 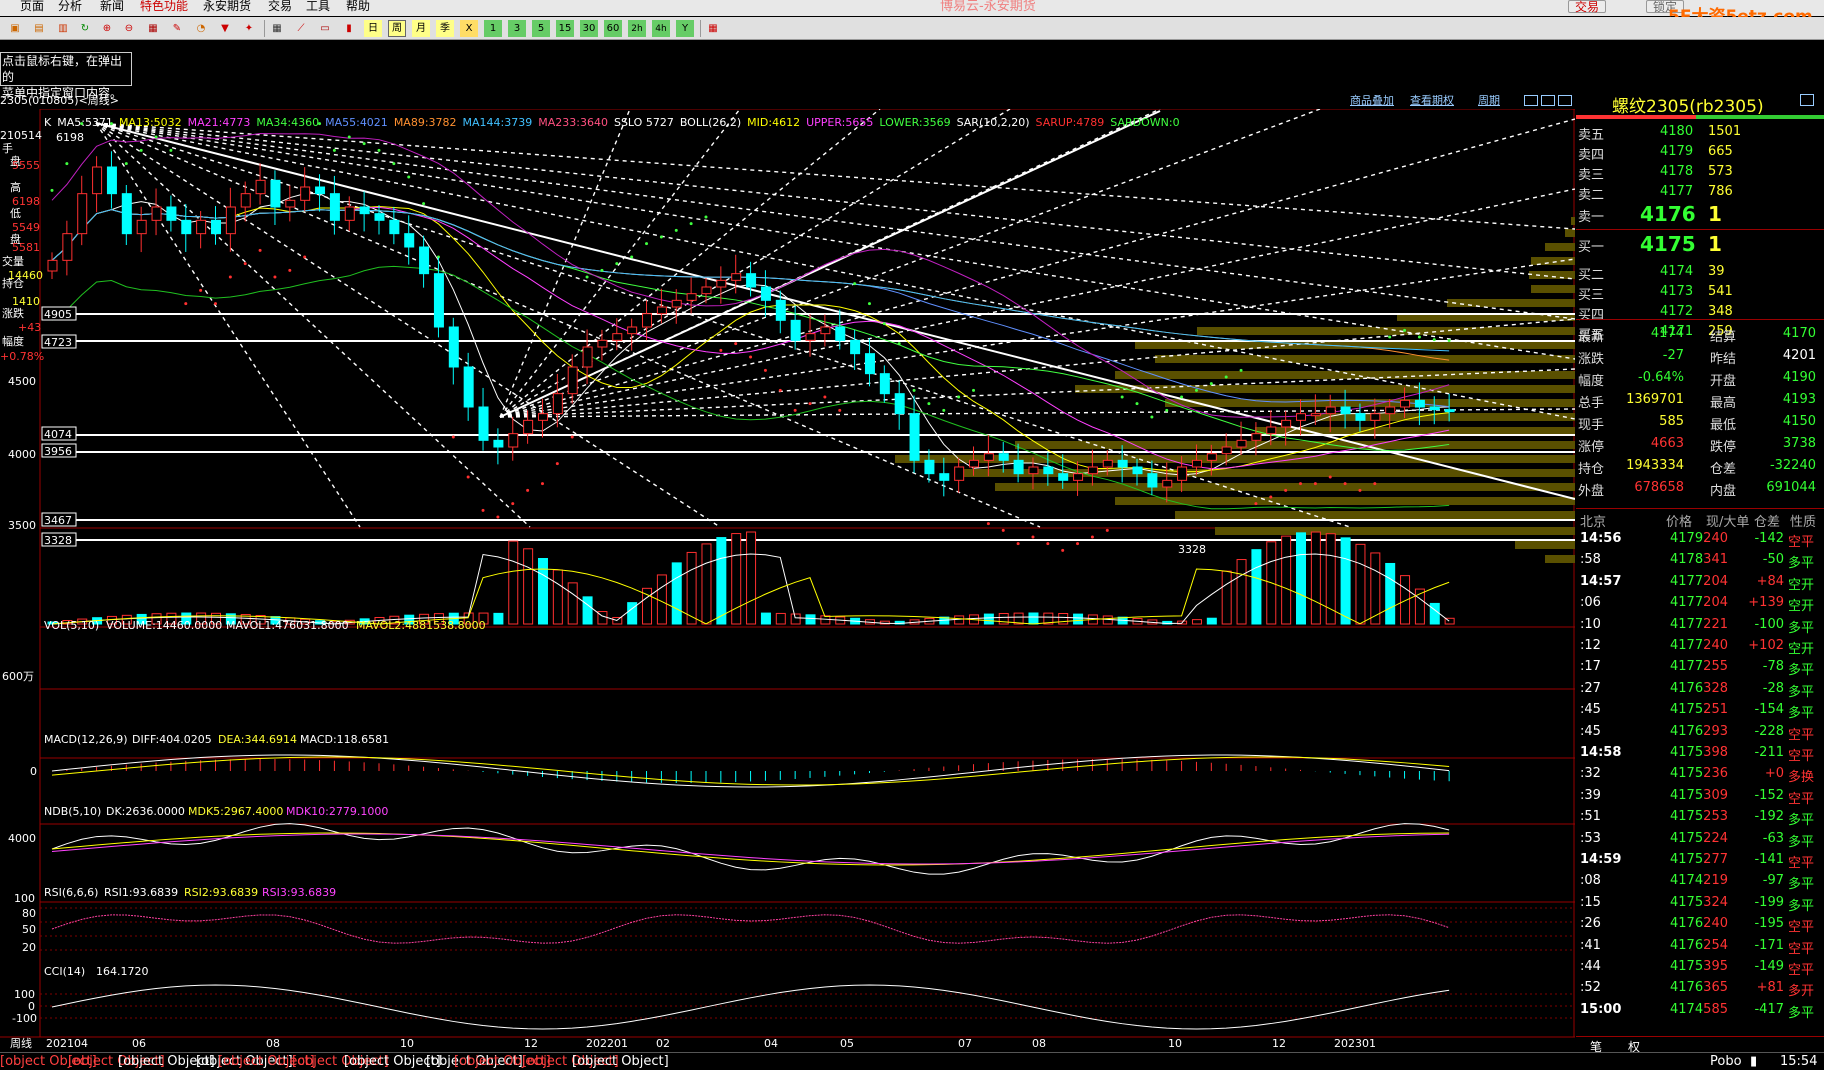 I want to click on bid-volume: 348, so click(x=1720, y=311).